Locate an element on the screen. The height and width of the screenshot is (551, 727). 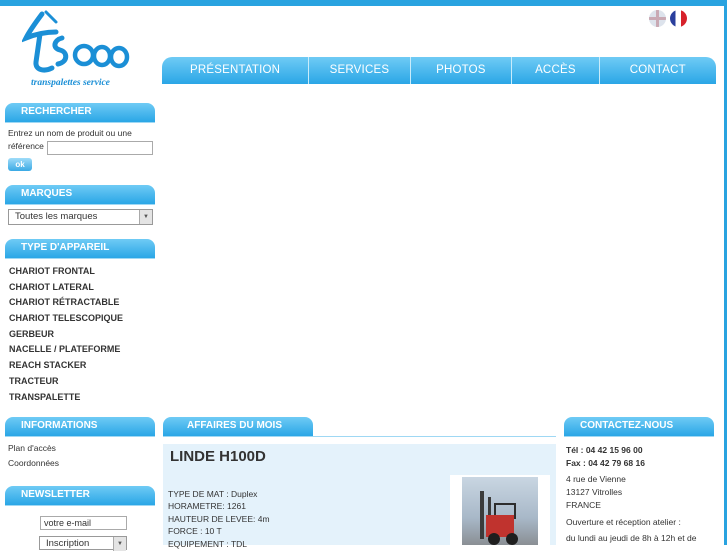
forklift-image is located at coordinates (500, 511).